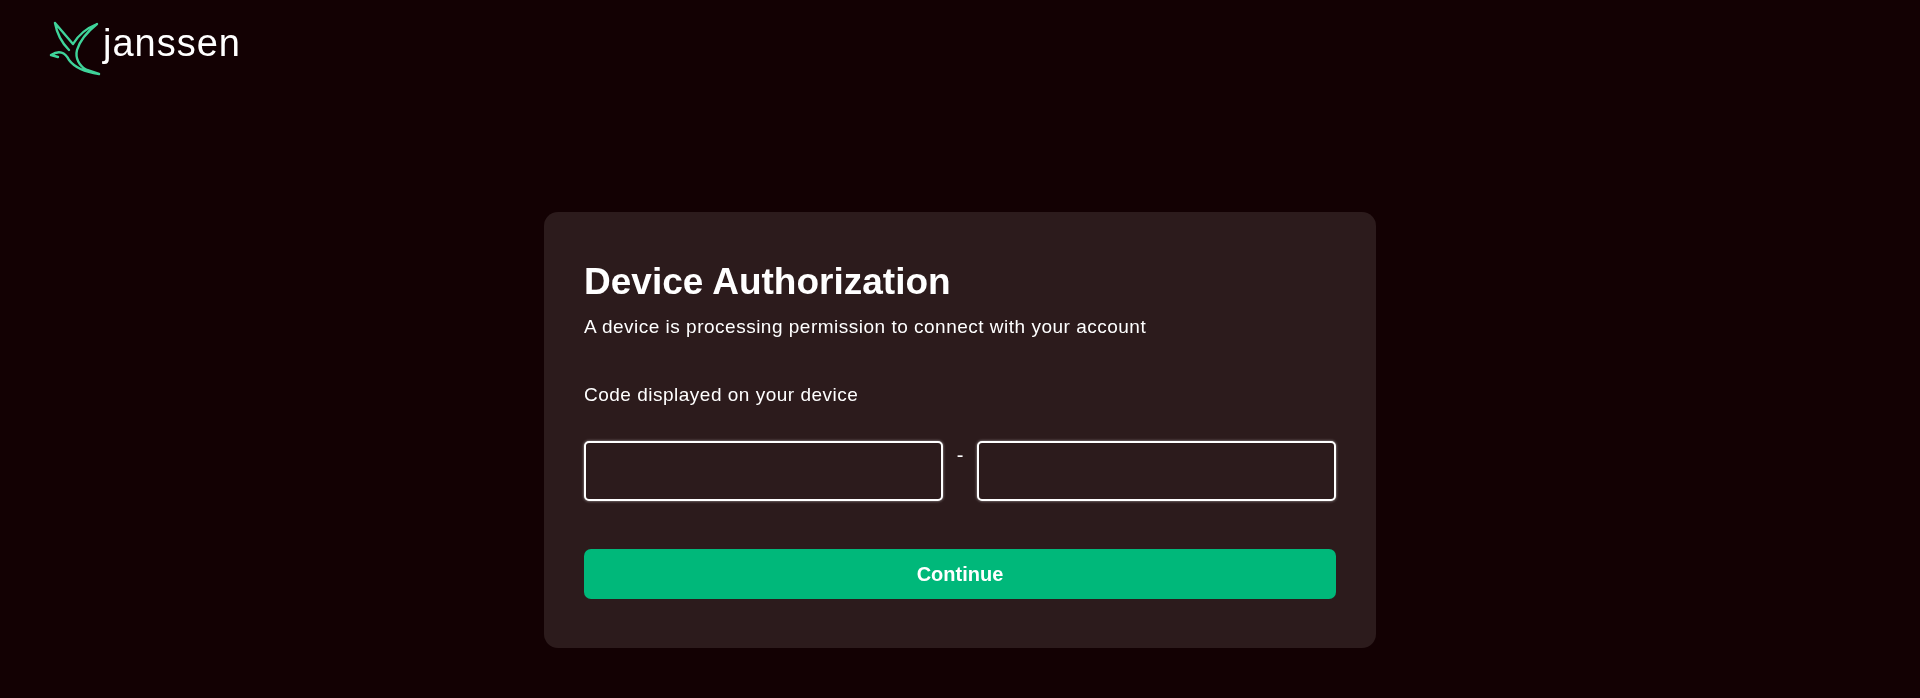 The height and width of the screenshot is (698, 1920). Describe the element at coordinates (722, 395) in the screenshot. I see `code-label: Code displayed on your device` at that location.